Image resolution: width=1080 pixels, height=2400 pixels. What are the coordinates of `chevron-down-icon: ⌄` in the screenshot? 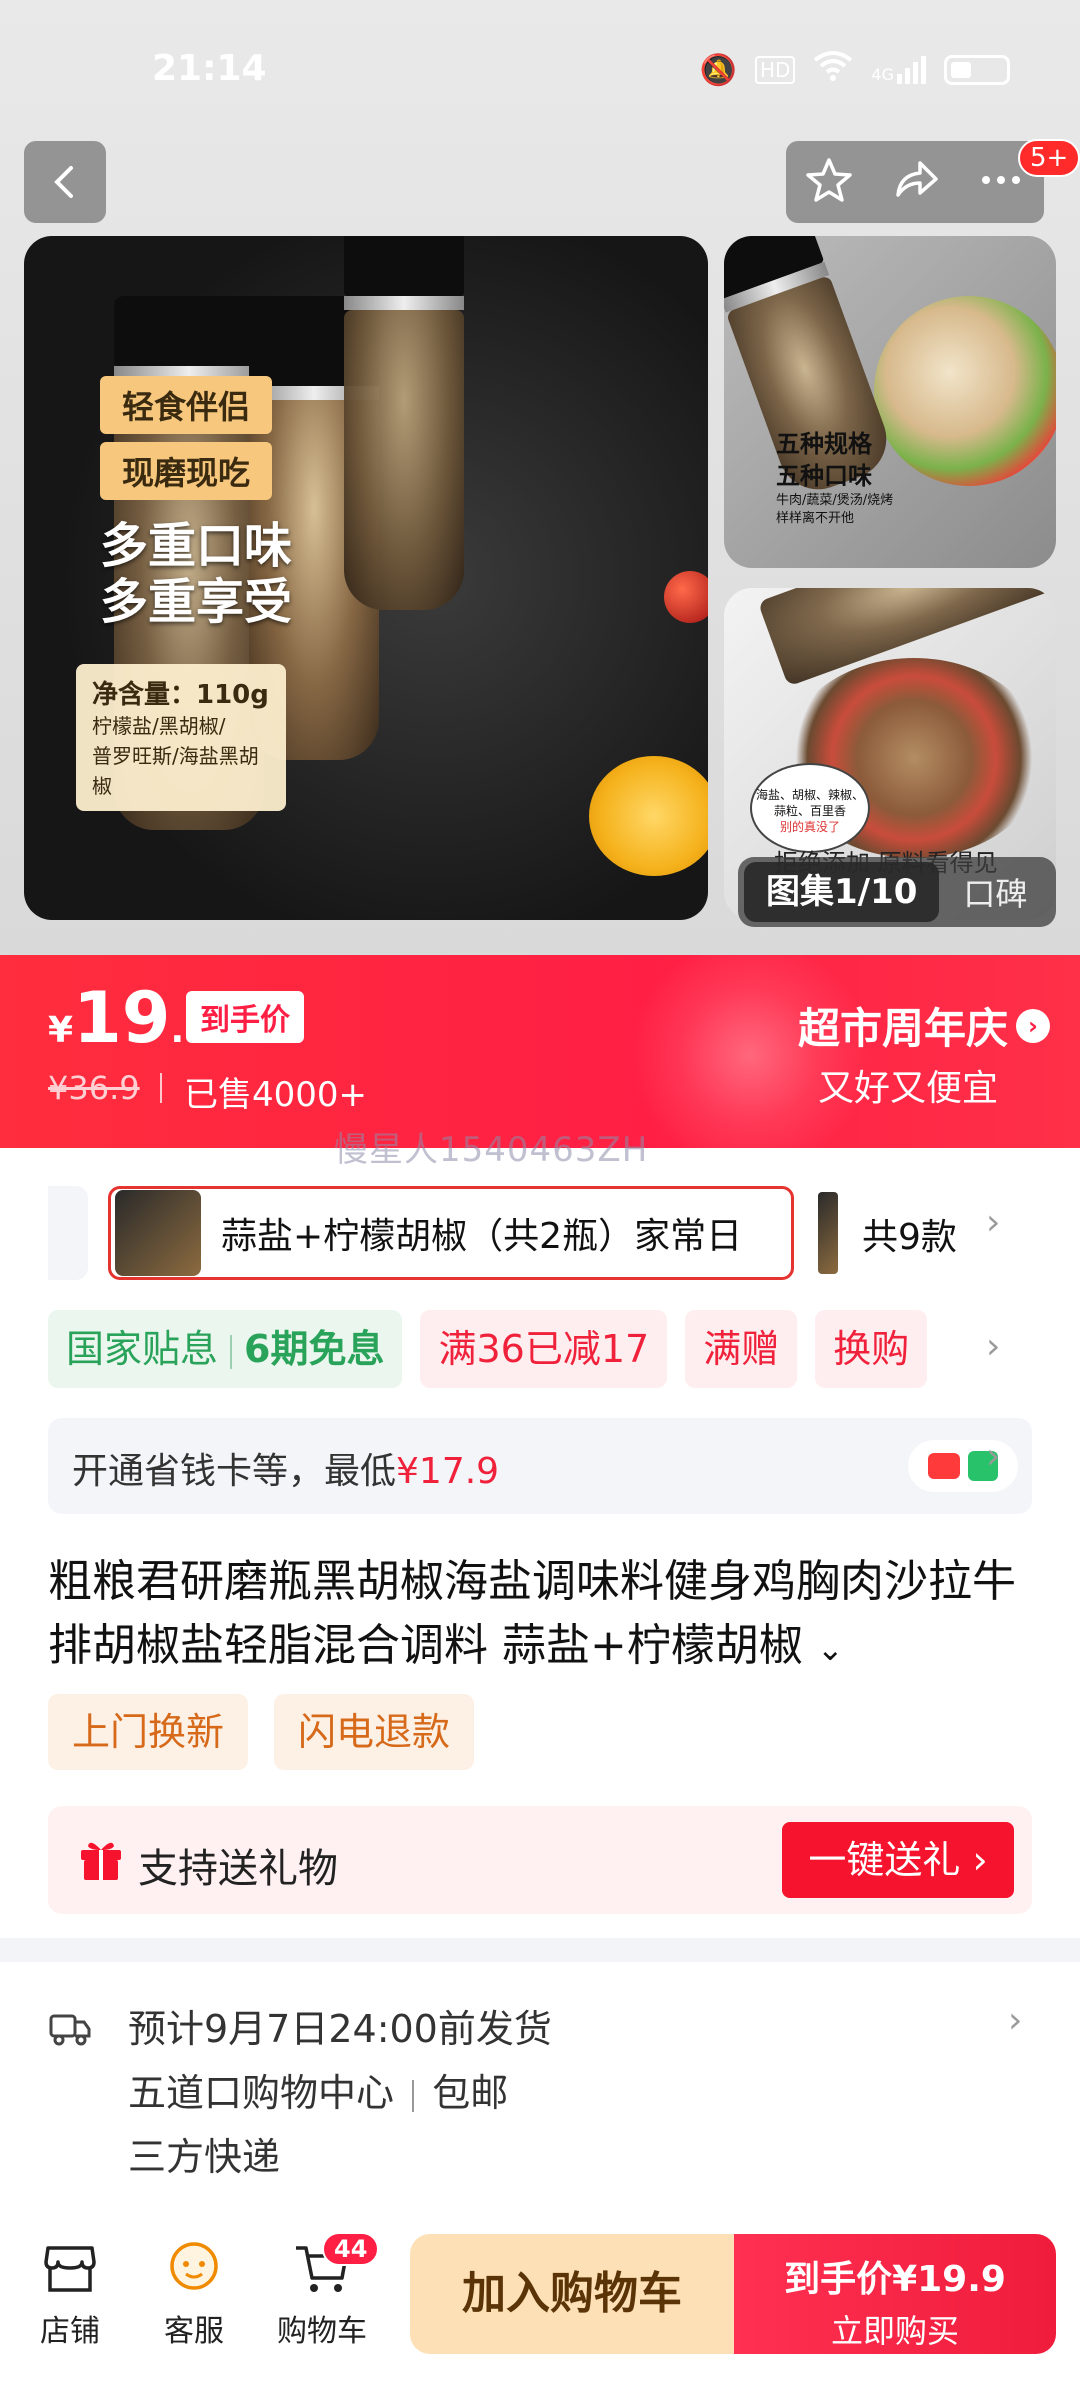 It's located at (830, 1649).